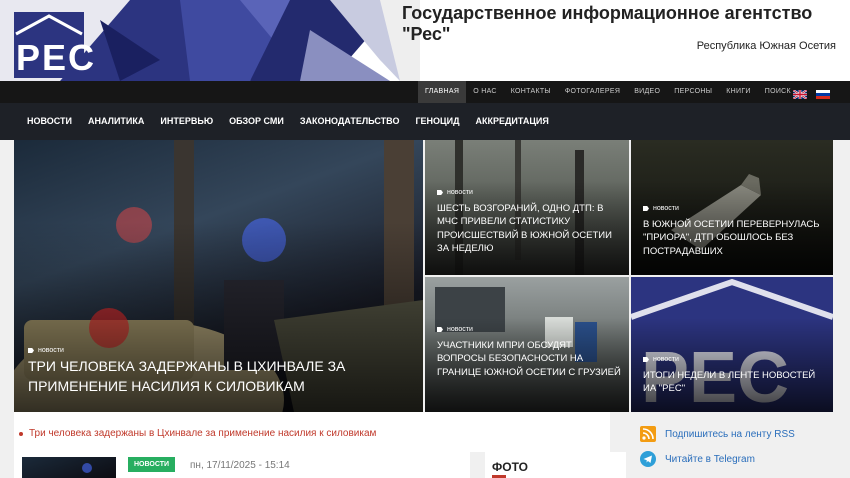  Describe the element at coordinates (710, 459) in the screenshot. I see `telegram-link-label: Читайте в Telegram` at that location.